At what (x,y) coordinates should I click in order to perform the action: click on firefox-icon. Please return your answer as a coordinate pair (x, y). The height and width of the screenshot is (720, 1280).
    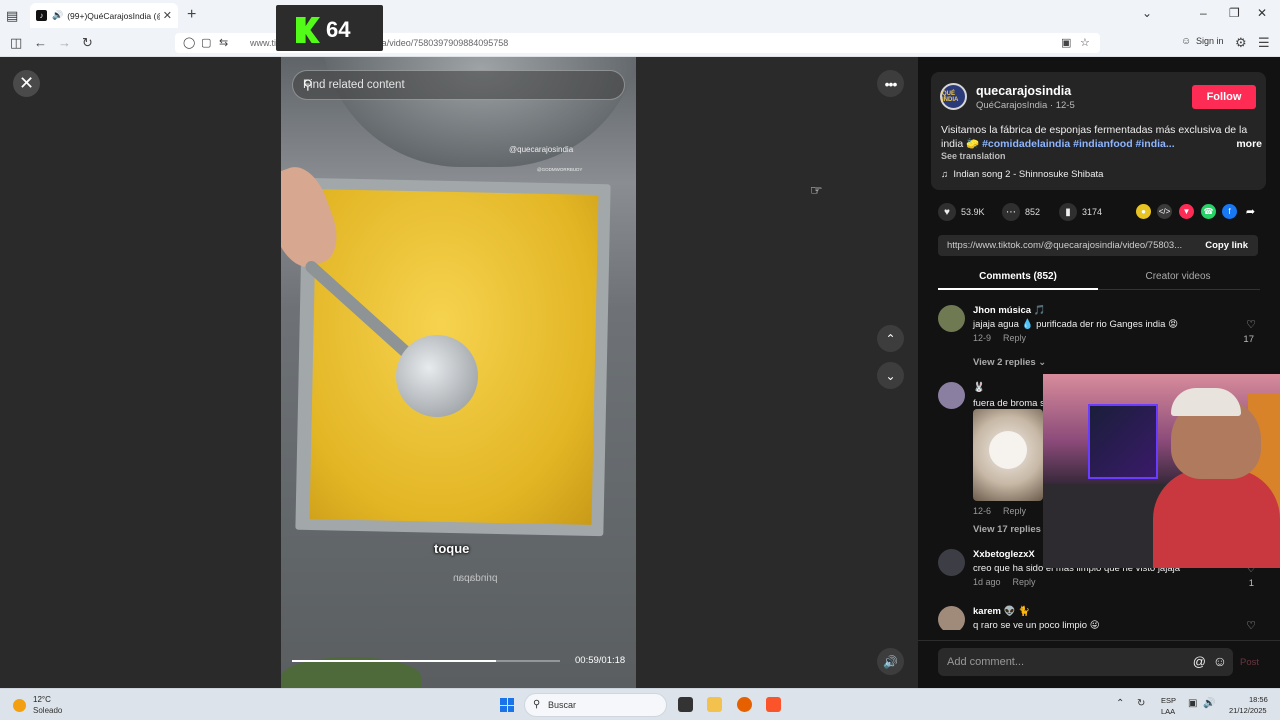
    Looking at the image, I should click on (744, 704).